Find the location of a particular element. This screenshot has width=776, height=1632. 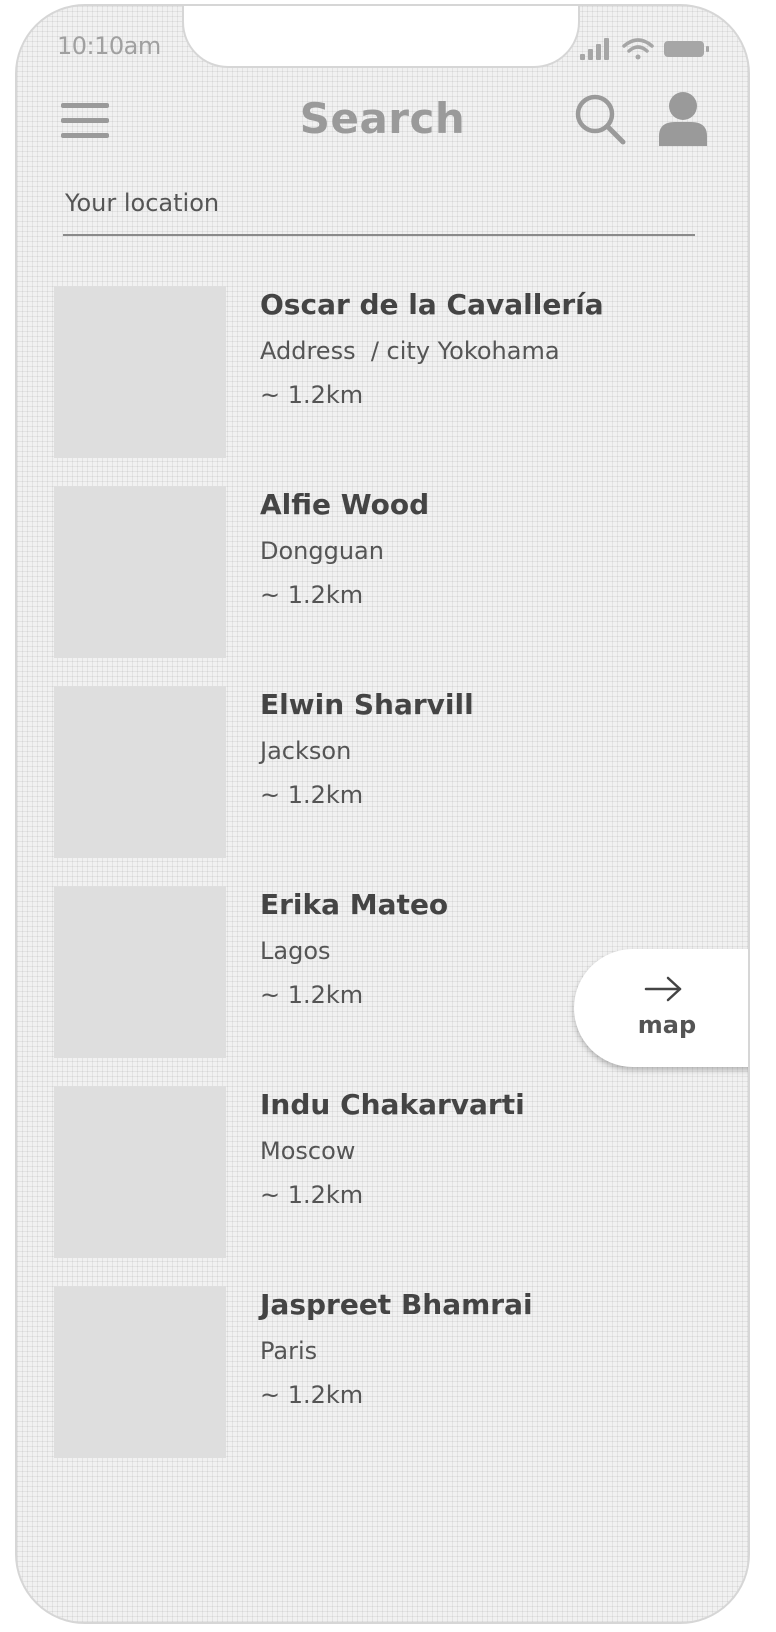

signal-icon is located at coordinates (594, 49).